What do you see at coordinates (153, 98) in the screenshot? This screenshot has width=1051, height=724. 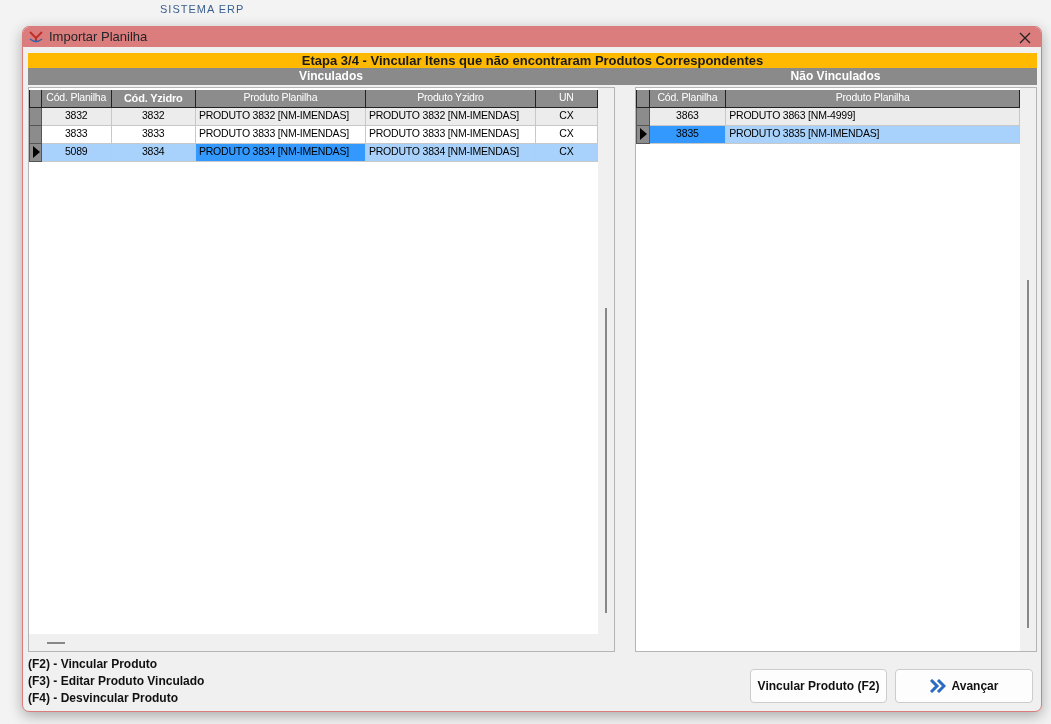 I see `column-header: Cód. Yzidro` at bounding box center [153, 98].